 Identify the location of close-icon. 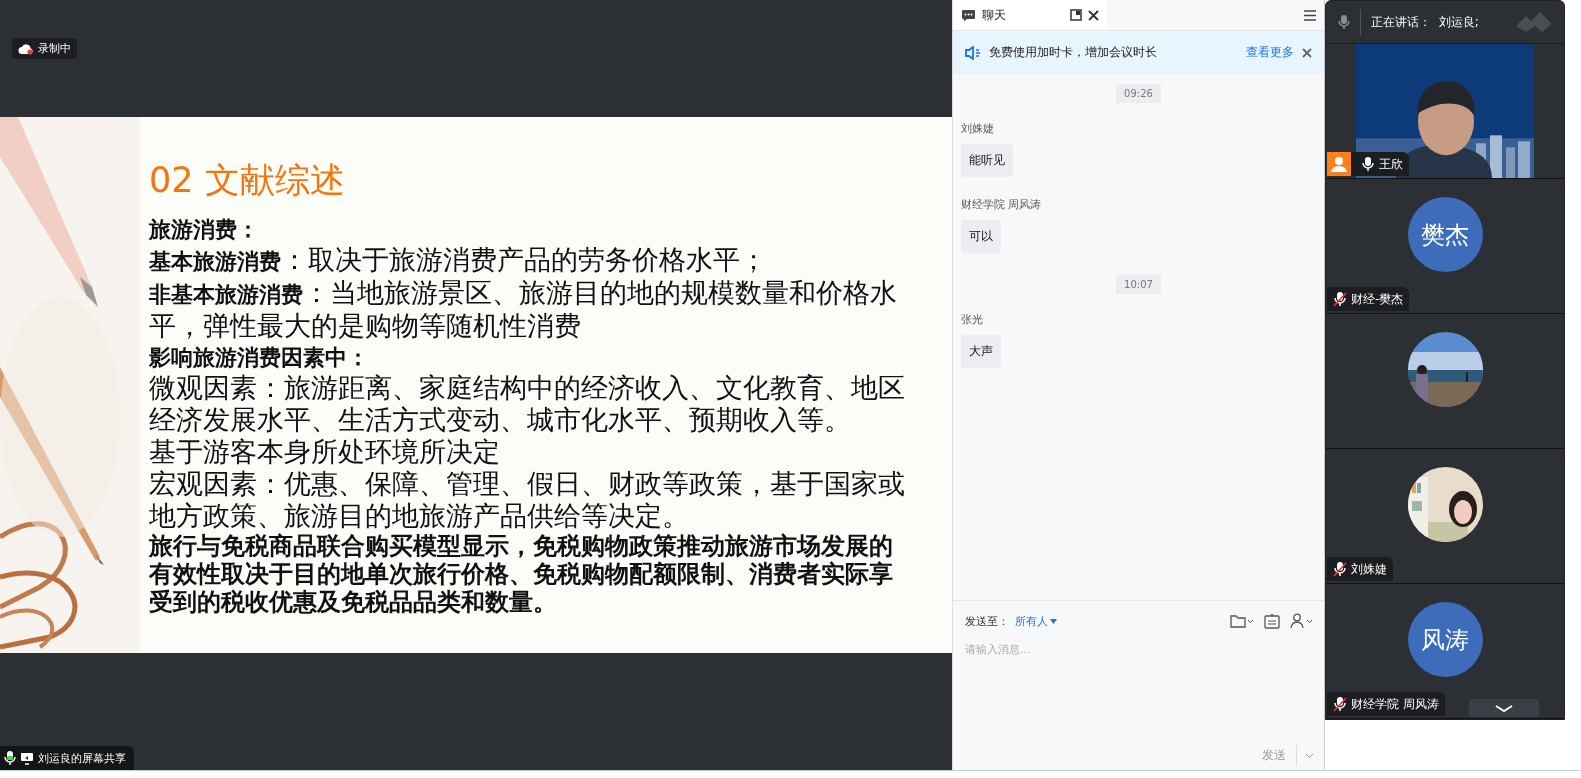
(1093, 15).